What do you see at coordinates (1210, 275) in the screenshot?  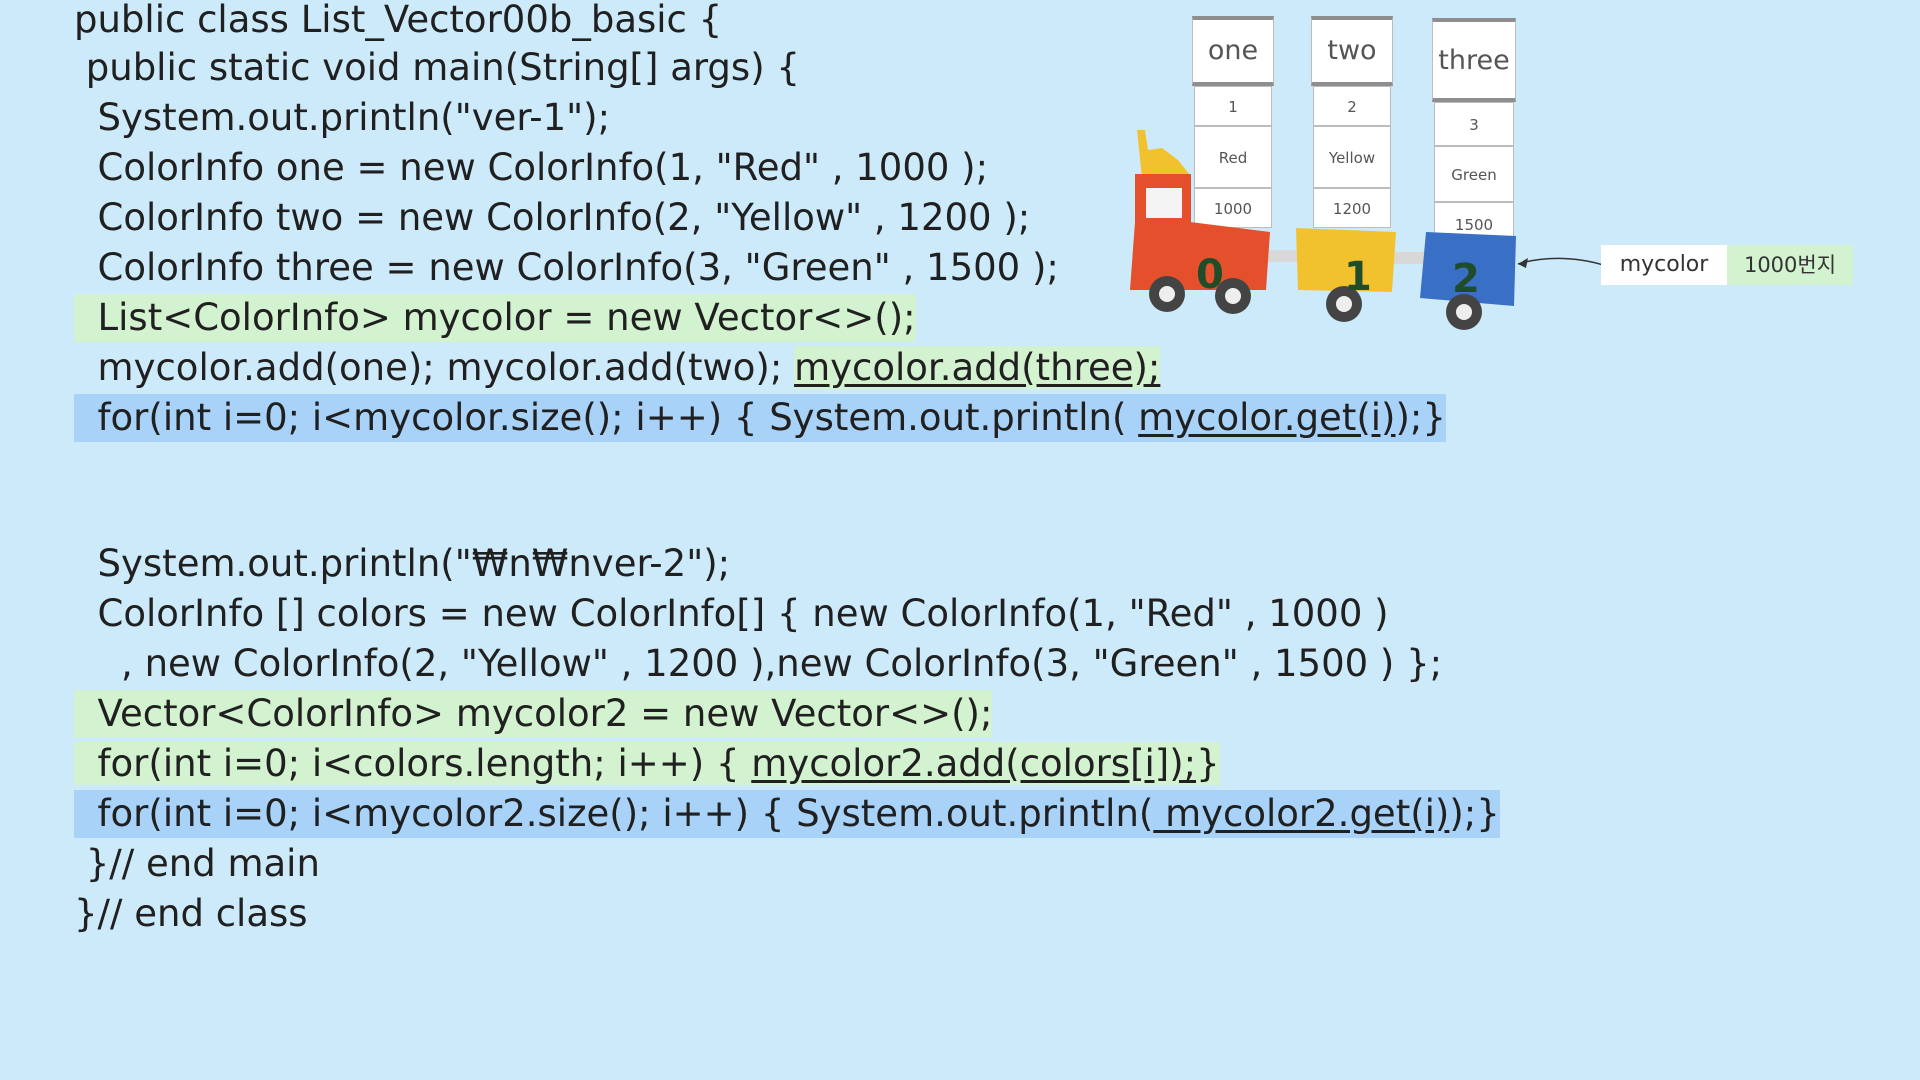 I see `index-label: 0` at bounding box center [1210, 275].